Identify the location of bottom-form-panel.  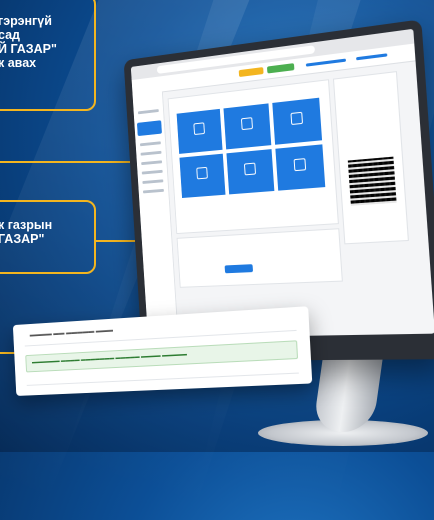
(259, 258).